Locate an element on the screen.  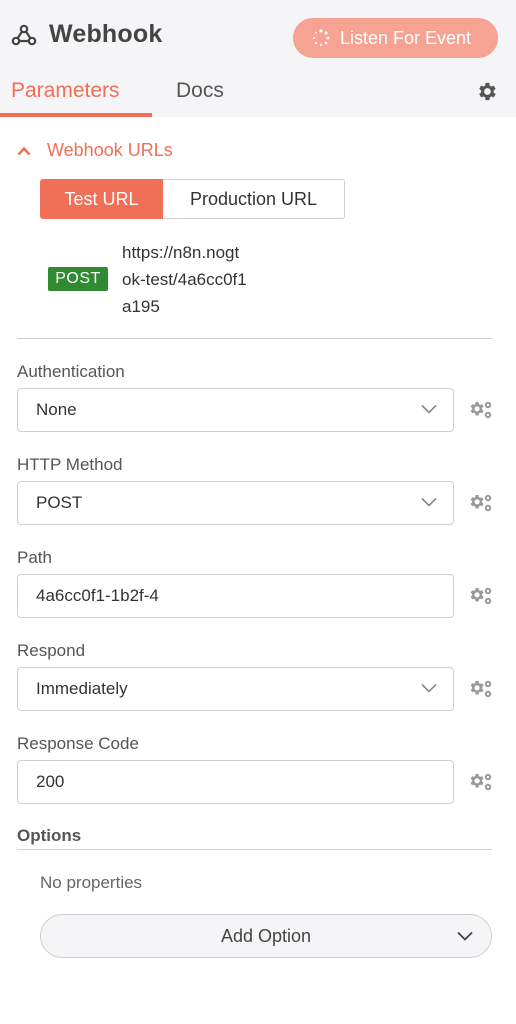
webhook-urls-title: Webhook URLs is located at coordinates (110, 150).